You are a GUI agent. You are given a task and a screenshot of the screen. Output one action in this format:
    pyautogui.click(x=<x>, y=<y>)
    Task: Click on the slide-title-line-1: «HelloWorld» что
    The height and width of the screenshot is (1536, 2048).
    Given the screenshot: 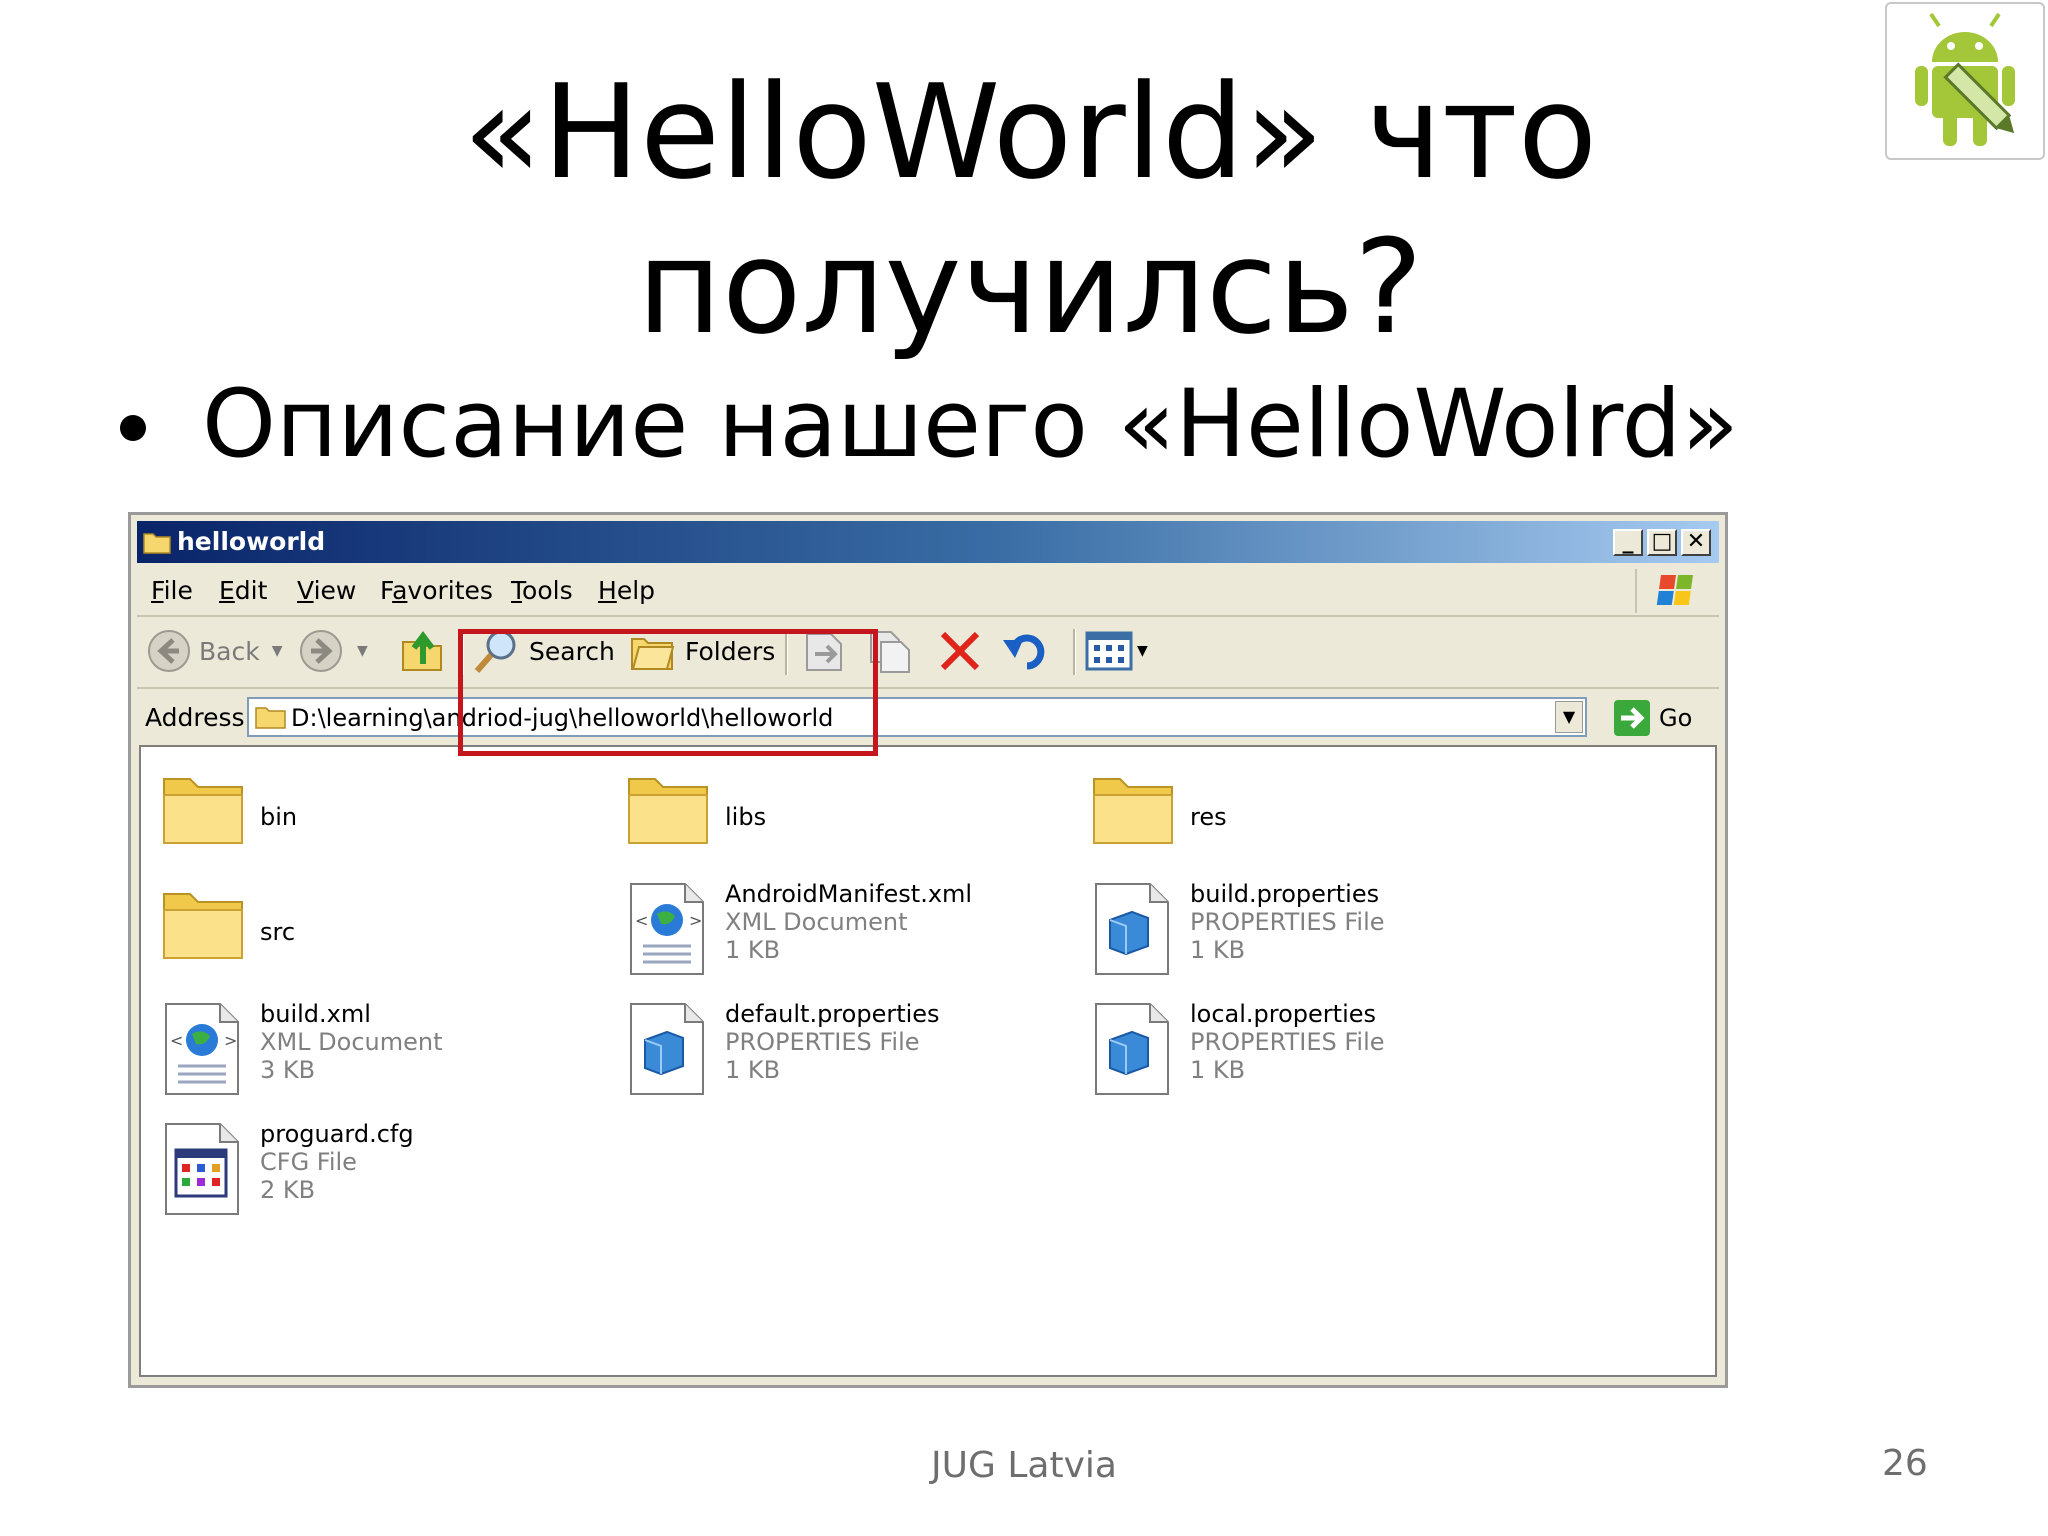 What is the action you would take?
    pyautogui.click(x=1030, y=132)
    